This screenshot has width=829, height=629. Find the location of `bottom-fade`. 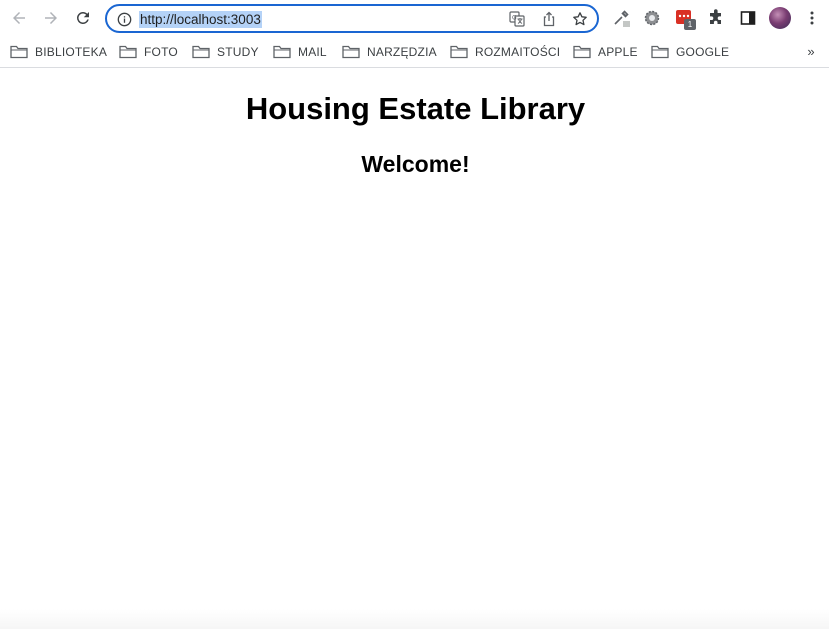

bottom-fade is located at coordinates (414, 619).